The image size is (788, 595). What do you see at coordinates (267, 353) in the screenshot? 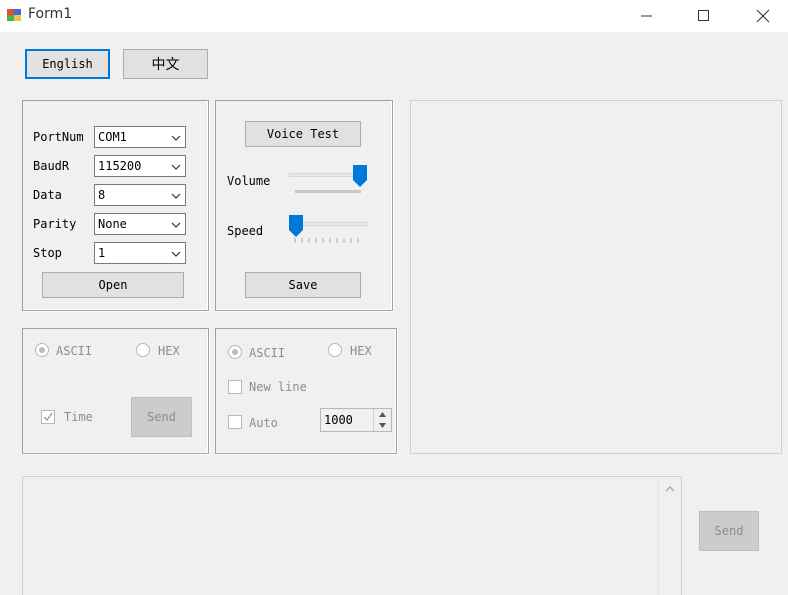
I see `transmit-ascii-label: ASCII` at bounding box center [267, 353].